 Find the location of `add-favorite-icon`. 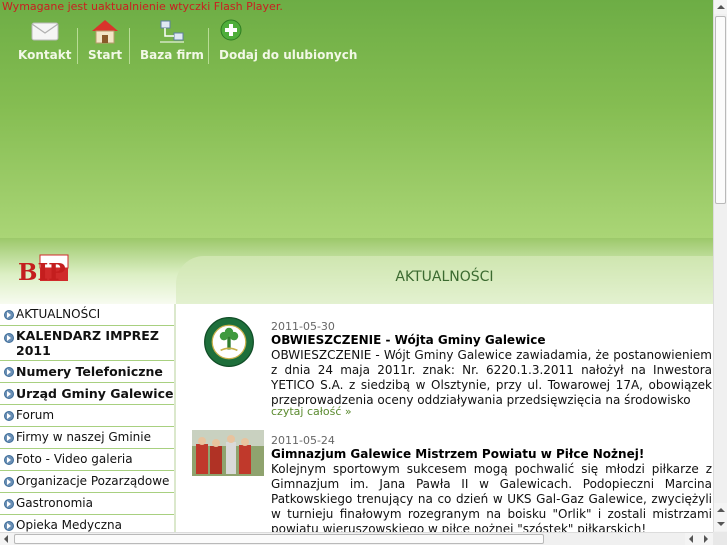

add-favorite-icon is located at coordinates (231, 30).